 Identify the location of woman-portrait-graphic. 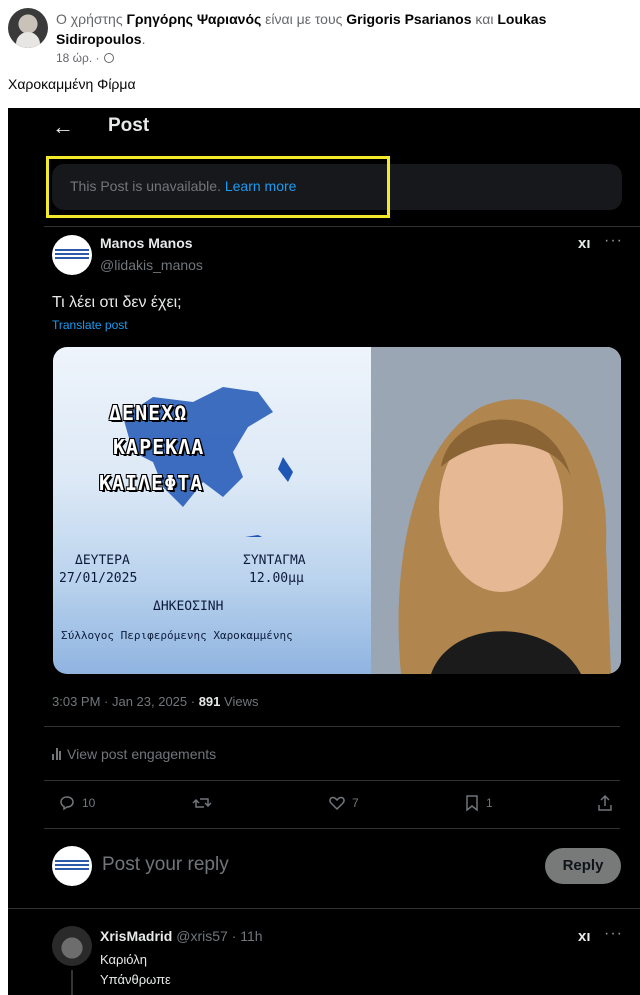
(496, 510).